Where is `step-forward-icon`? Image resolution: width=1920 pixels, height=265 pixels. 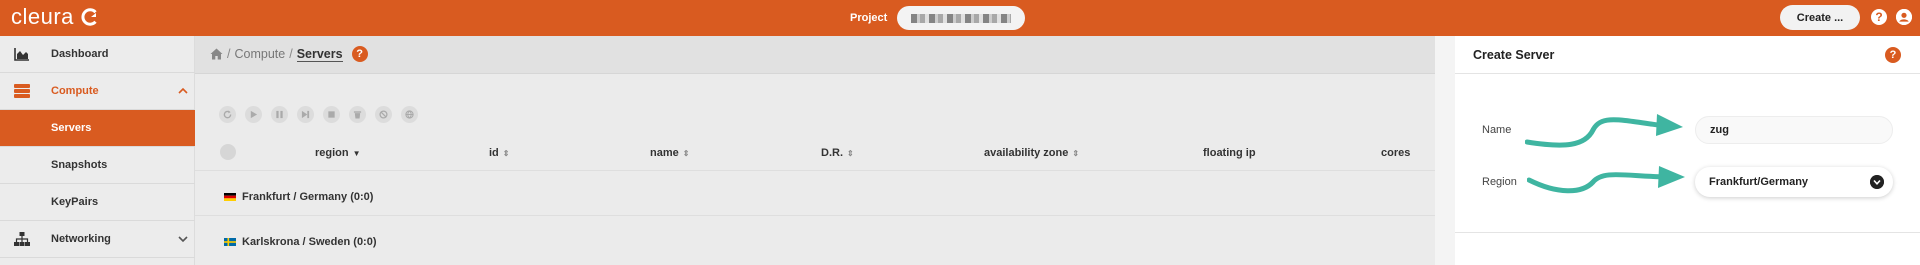
step-forward-icon is located at coordinates (305, 114).